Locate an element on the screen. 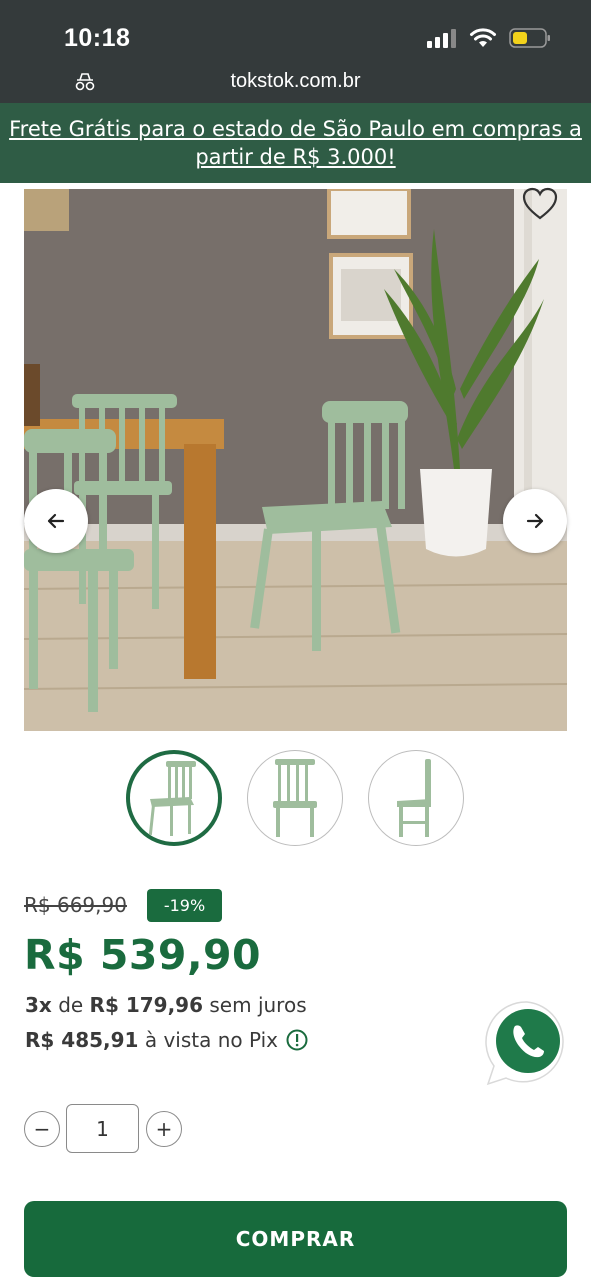  installments-de: de is located at coordinates (71, 1005).